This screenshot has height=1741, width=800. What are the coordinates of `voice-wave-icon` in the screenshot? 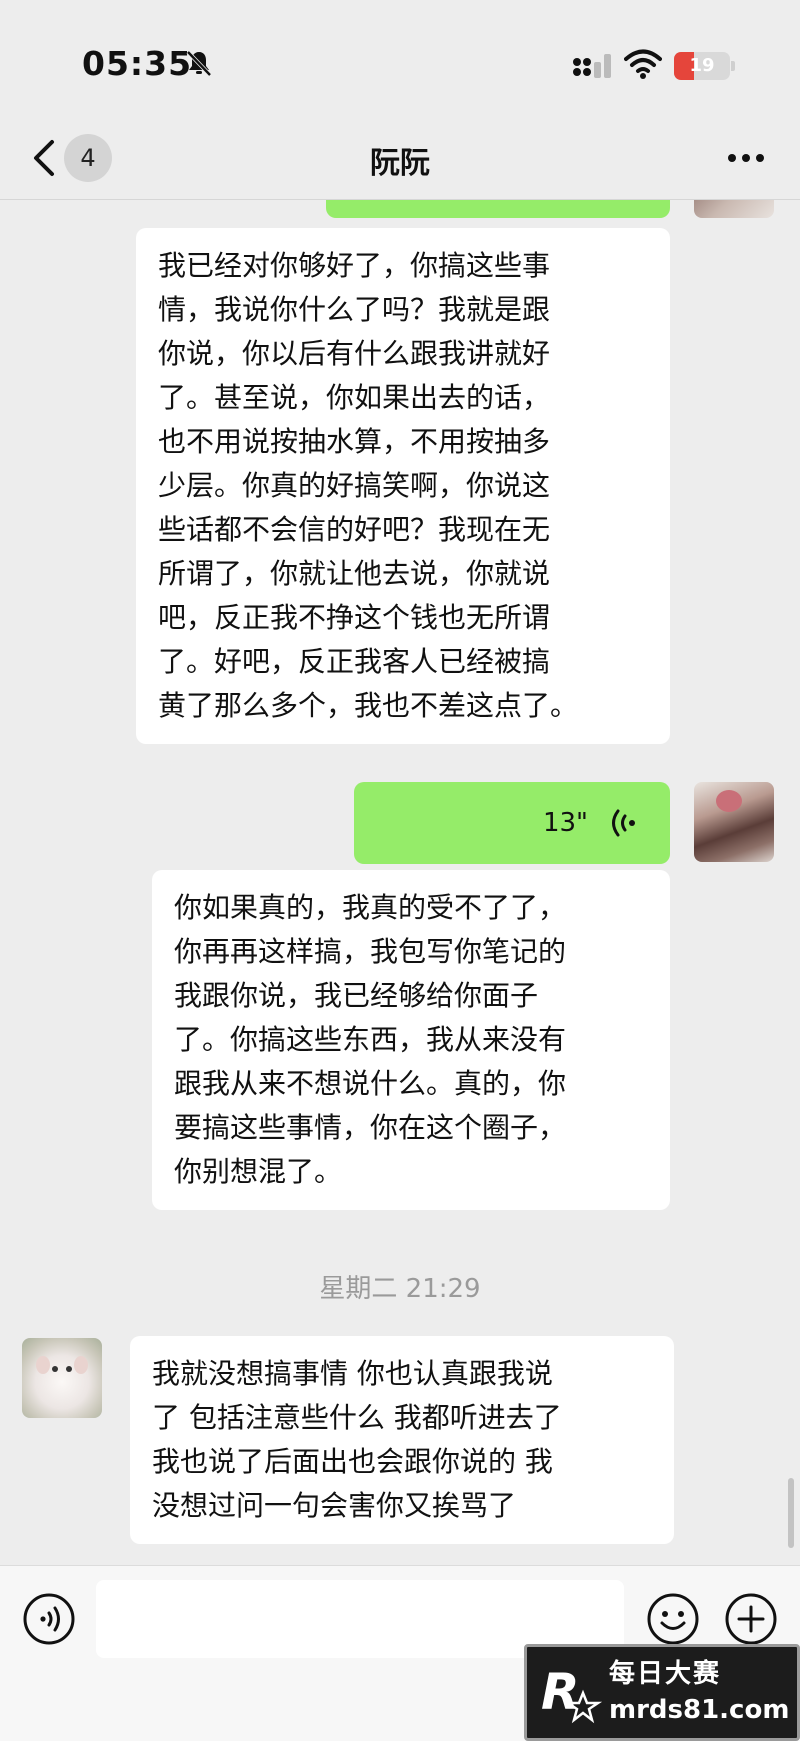 It's located at (623, 823).